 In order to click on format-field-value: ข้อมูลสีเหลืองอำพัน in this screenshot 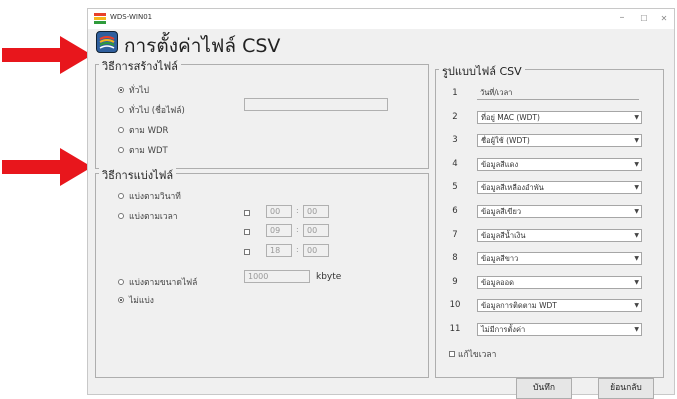, I will do `click(512, 188)`.